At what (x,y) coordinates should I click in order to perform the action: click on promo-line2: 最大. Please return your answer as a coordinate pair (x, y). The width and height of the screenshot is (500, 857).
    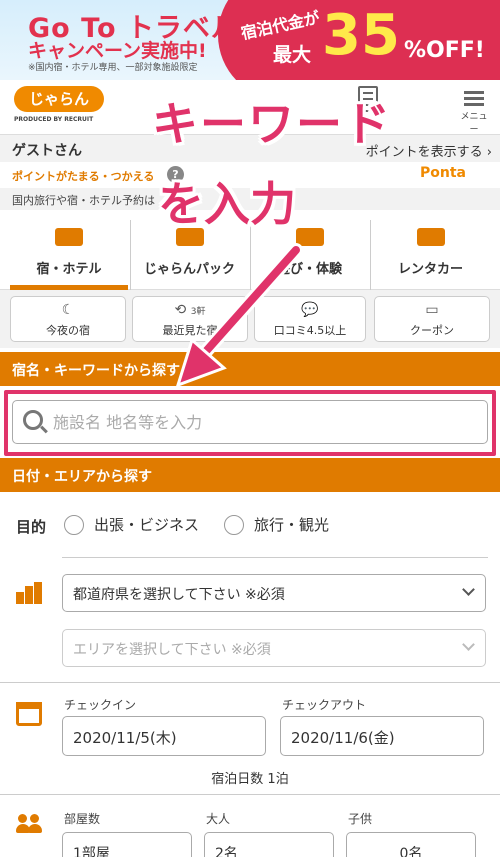
    Looking at the image, I should click on (292, 55).